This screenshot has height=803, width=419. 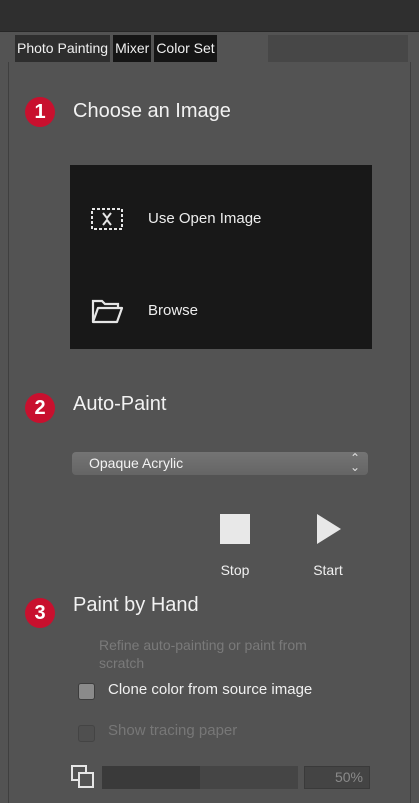 What do you see at coordinates (86, 691) in the screenshot?
I see `clone-color-checkbox` at bounding box center [86, 691].